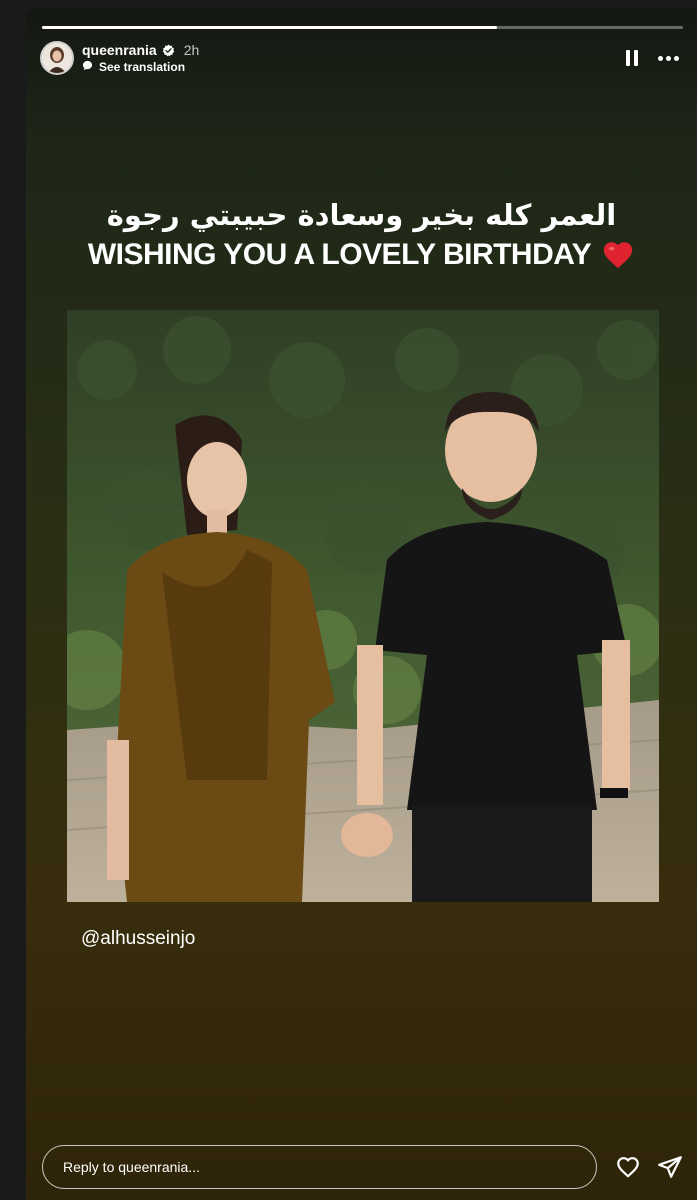  Describe the element at coordinates (649, 1167) in the screenshot. I see `reply-actions` at that location.